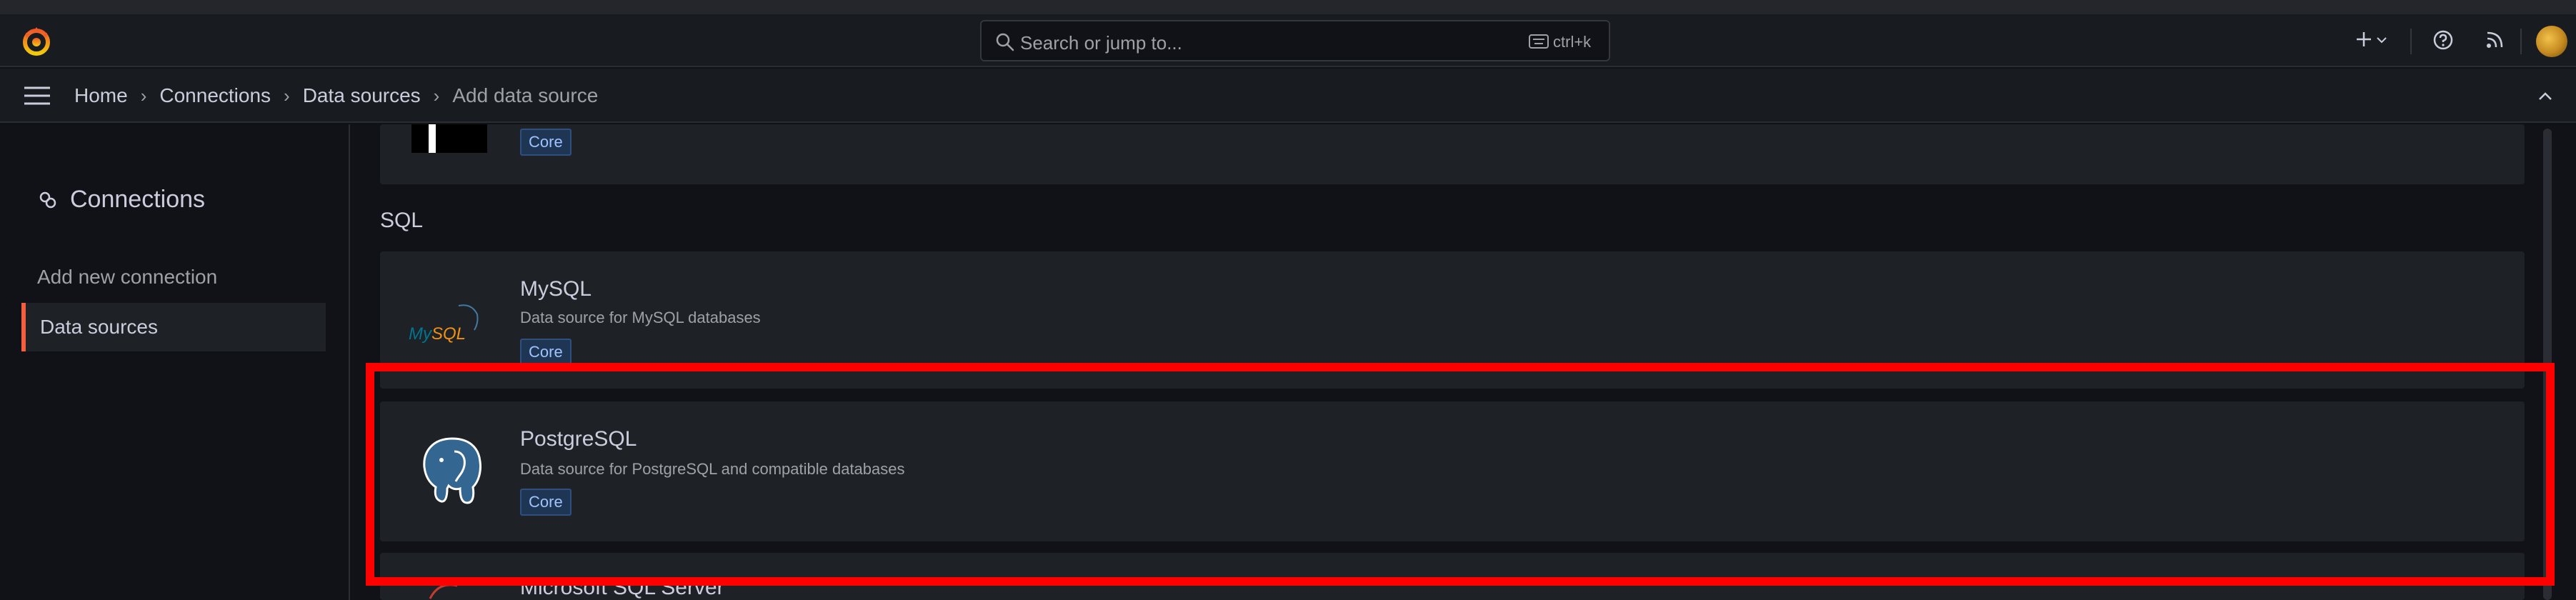  I want to click on connections-icon, so click(48, 199).